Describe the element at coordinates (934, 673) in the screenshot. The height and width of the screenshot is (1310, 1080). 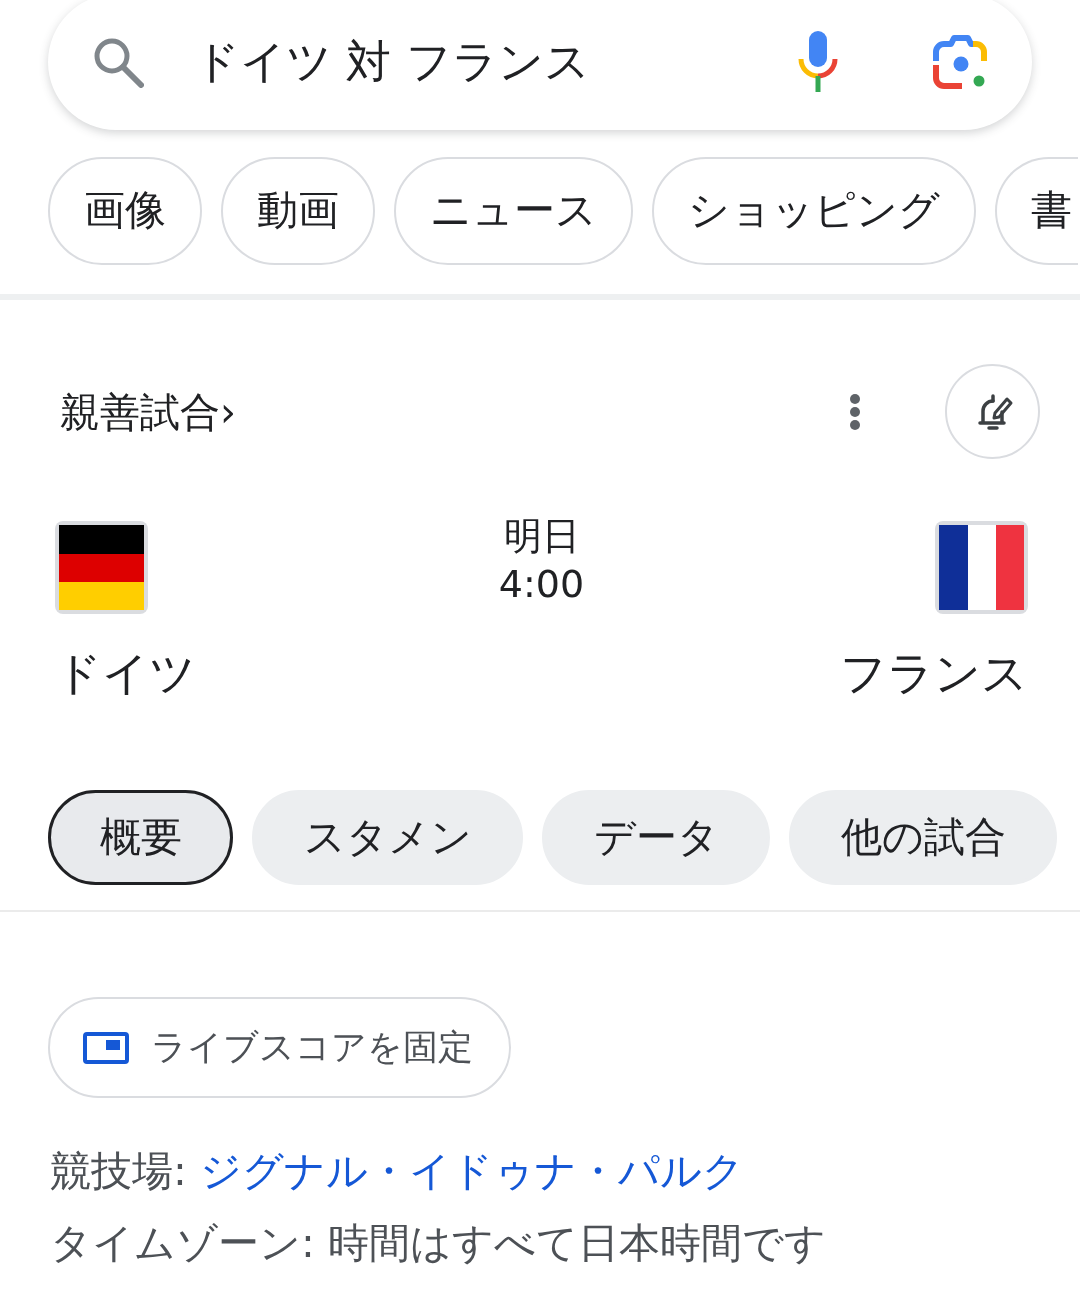
I see `team-name: フランス` at that location.